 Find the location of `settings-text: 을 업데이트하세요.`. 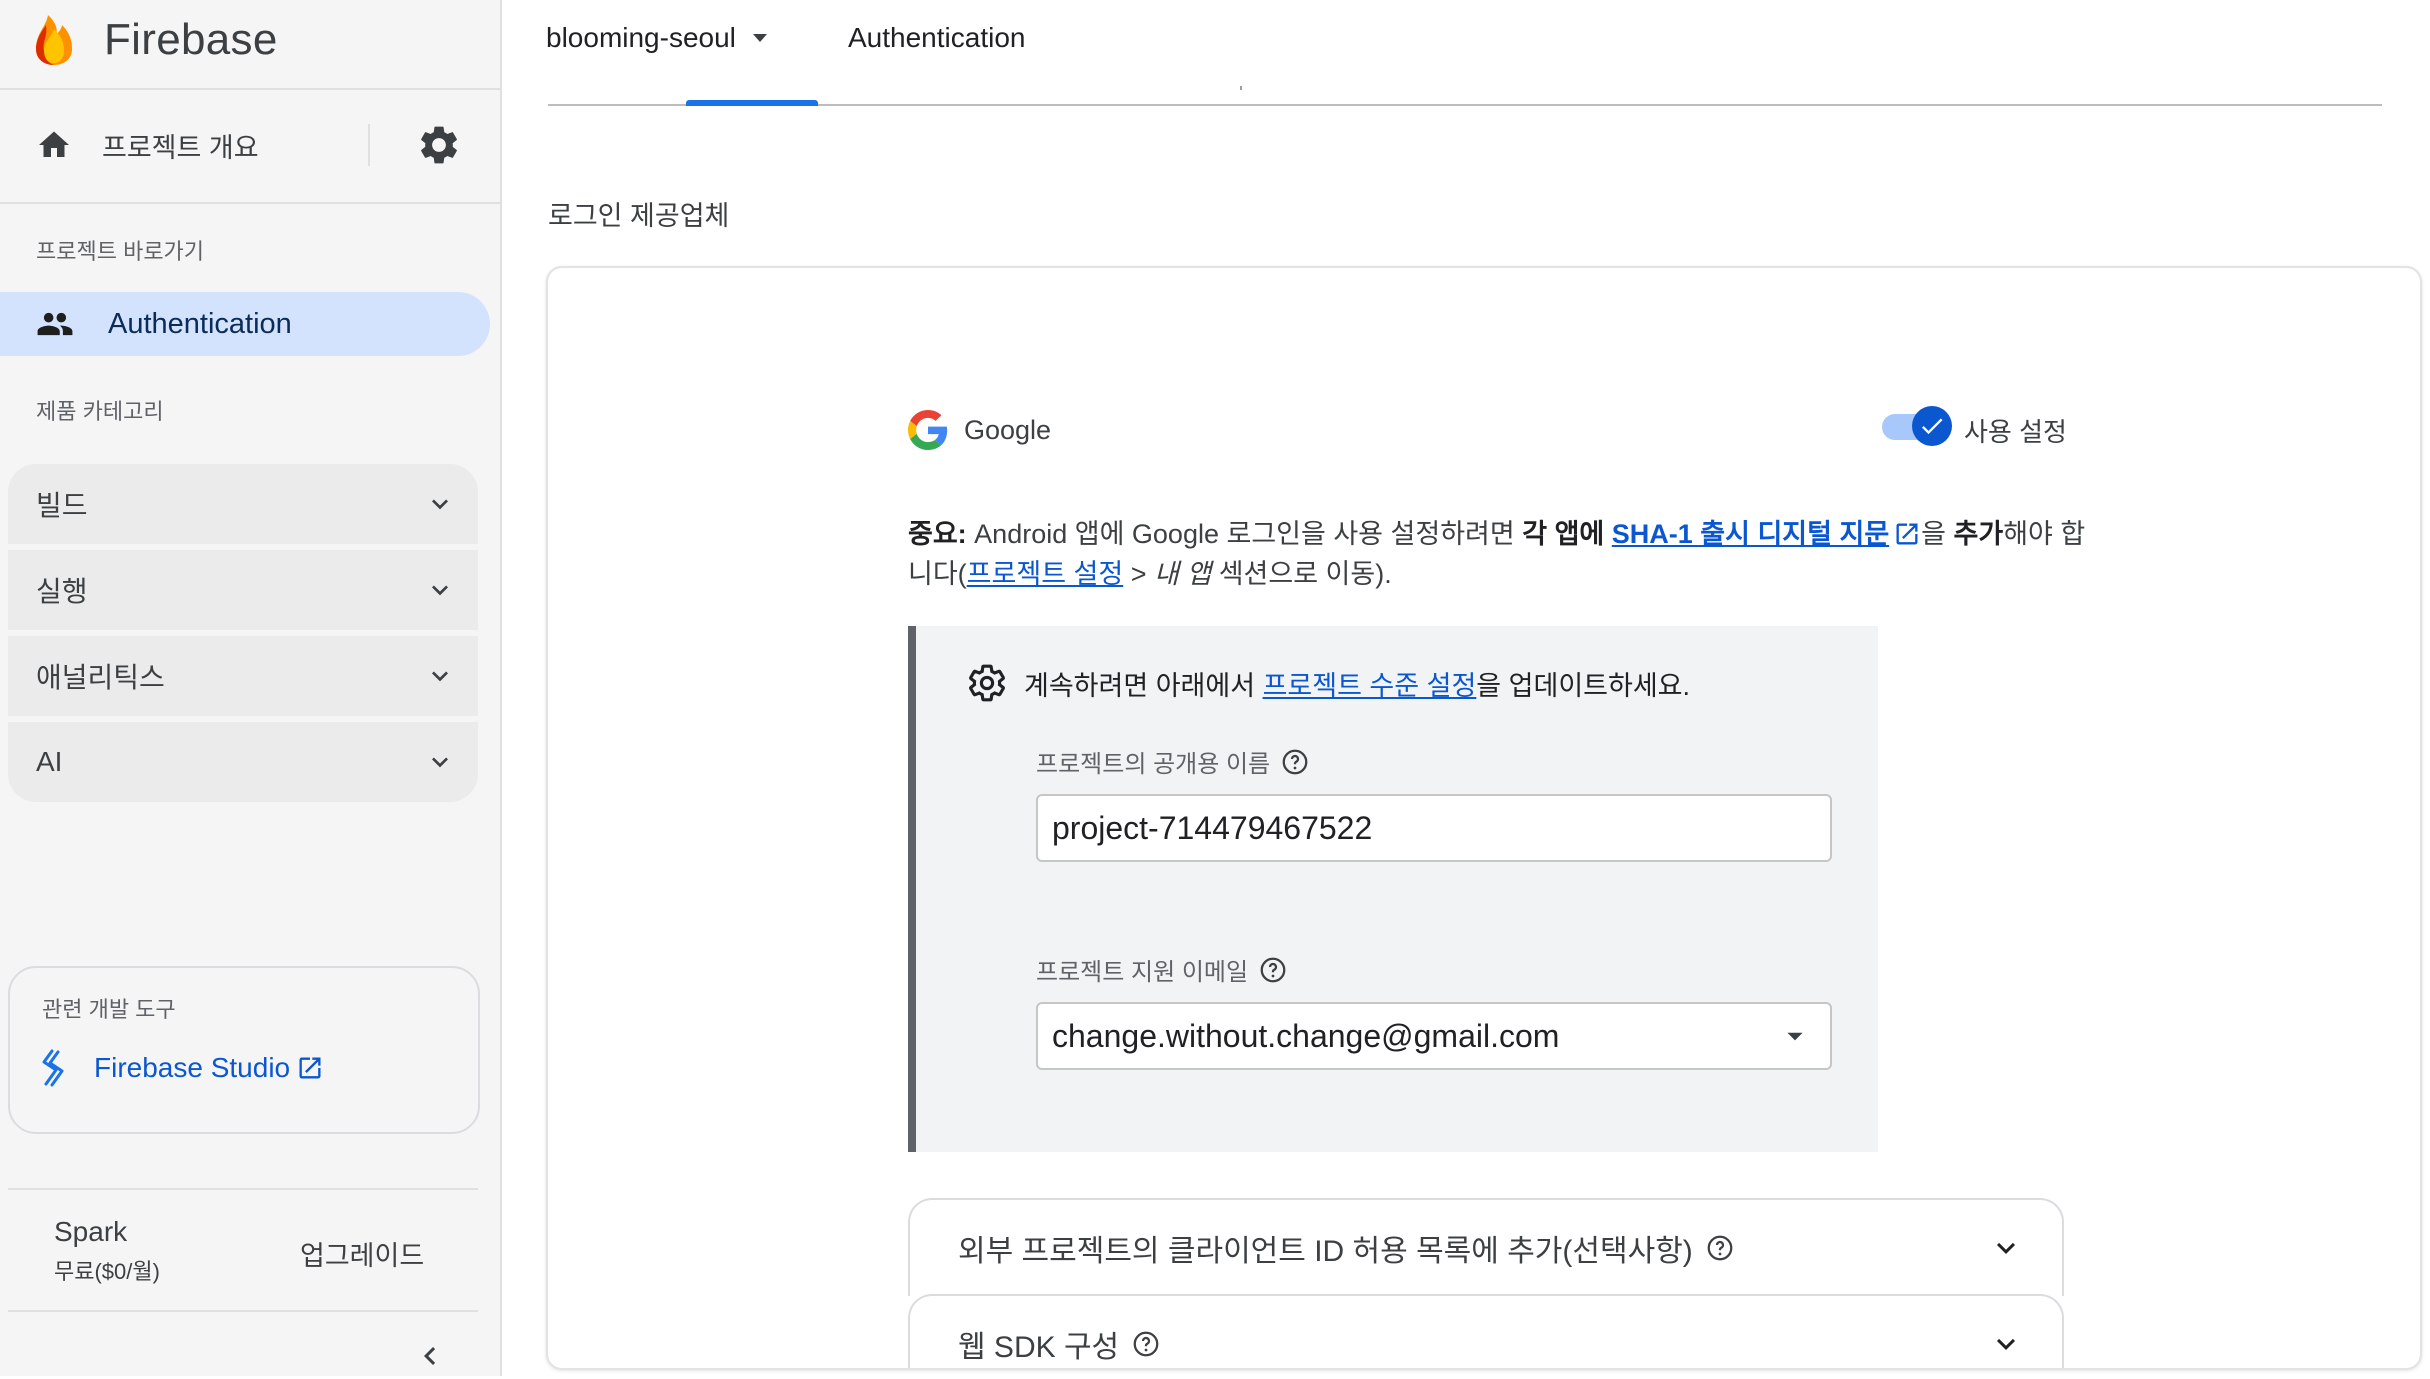

settings-text: 을 업데이트하세요. is located at coordinates (1583, 685).